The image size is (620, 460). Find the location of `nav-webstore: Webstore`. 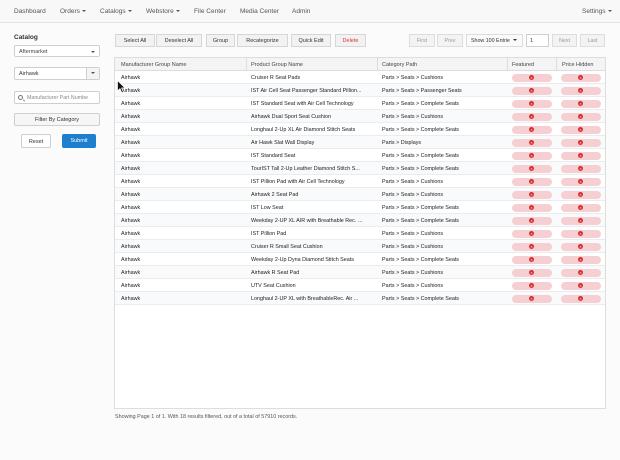

nav-webstore: Webstore is located at coordinates (163, 11).